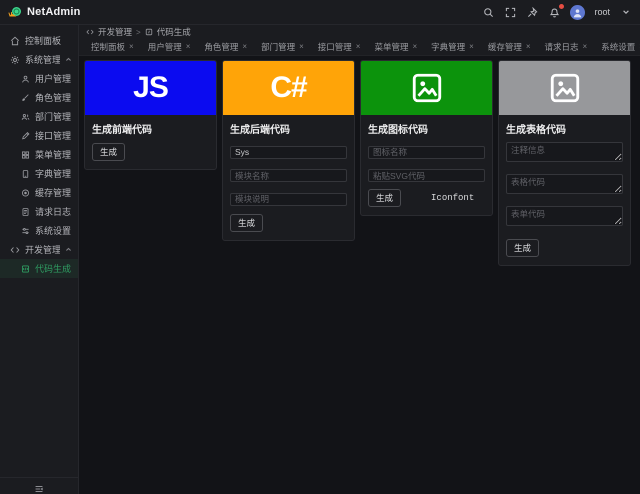  I want to click on breadcrumb: 开发管理 > 代码生成, so click(359, 32).